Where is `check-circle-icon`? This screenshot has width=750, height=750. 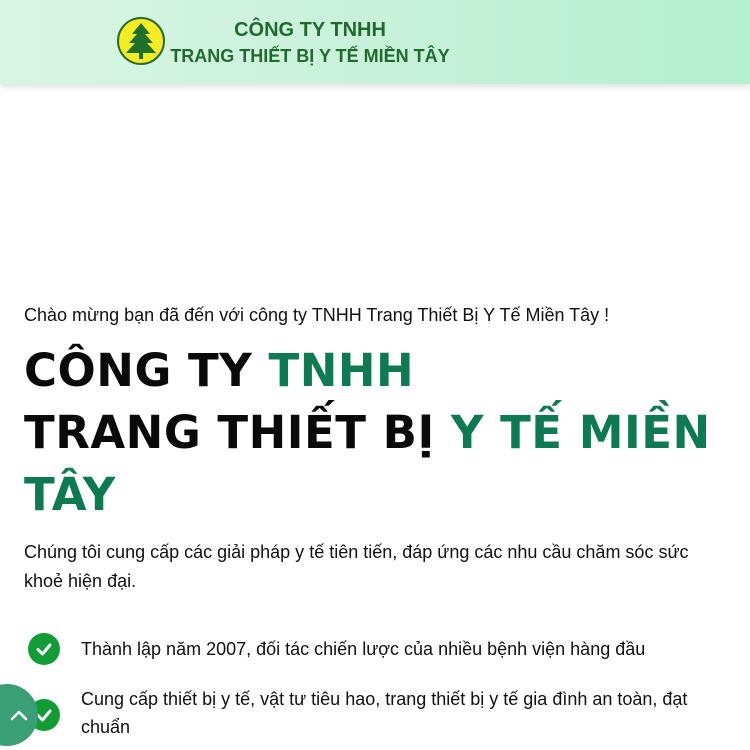
check-circle-icon is located at coordinates (44, 649).